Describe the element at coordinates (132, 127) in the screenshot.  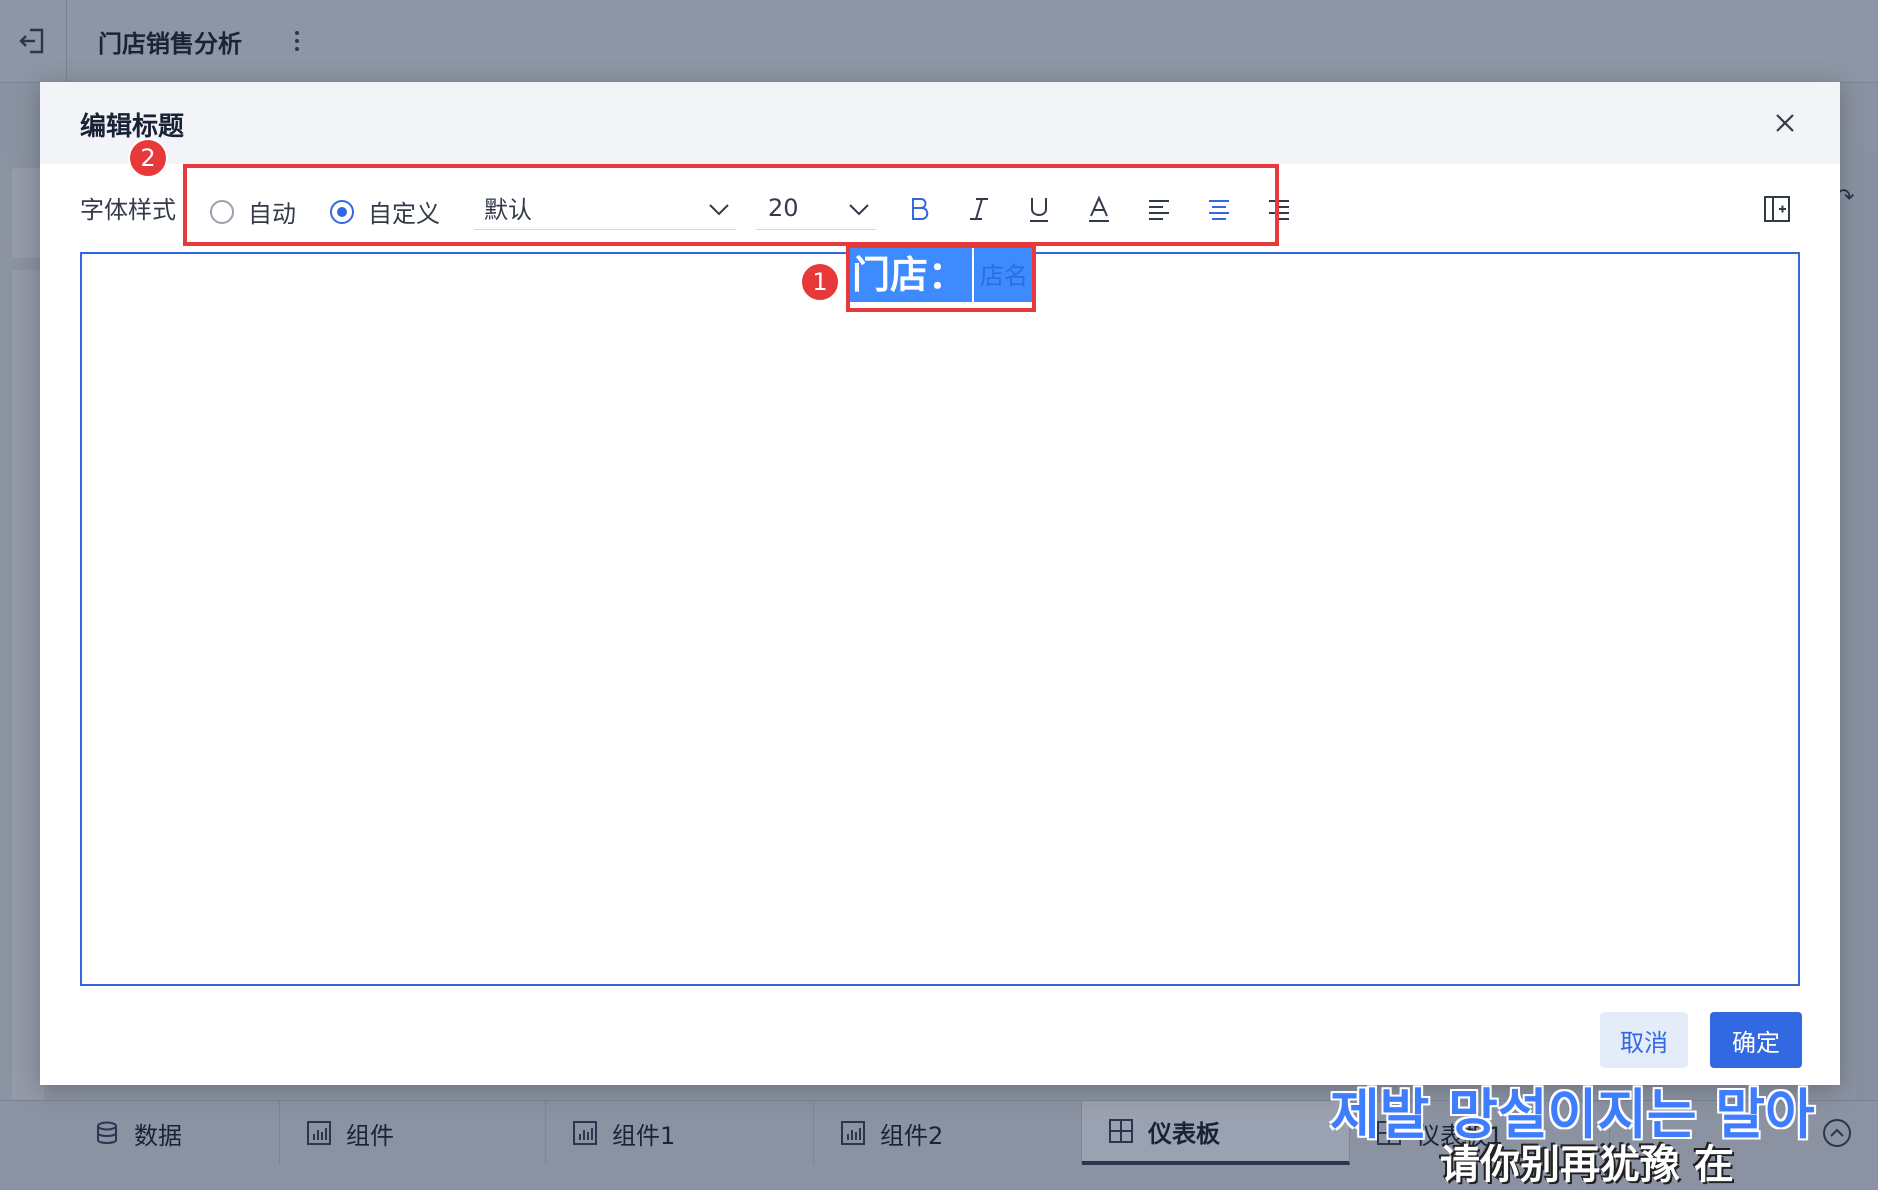
I see `dialog-title: 编辑标题` at that location.